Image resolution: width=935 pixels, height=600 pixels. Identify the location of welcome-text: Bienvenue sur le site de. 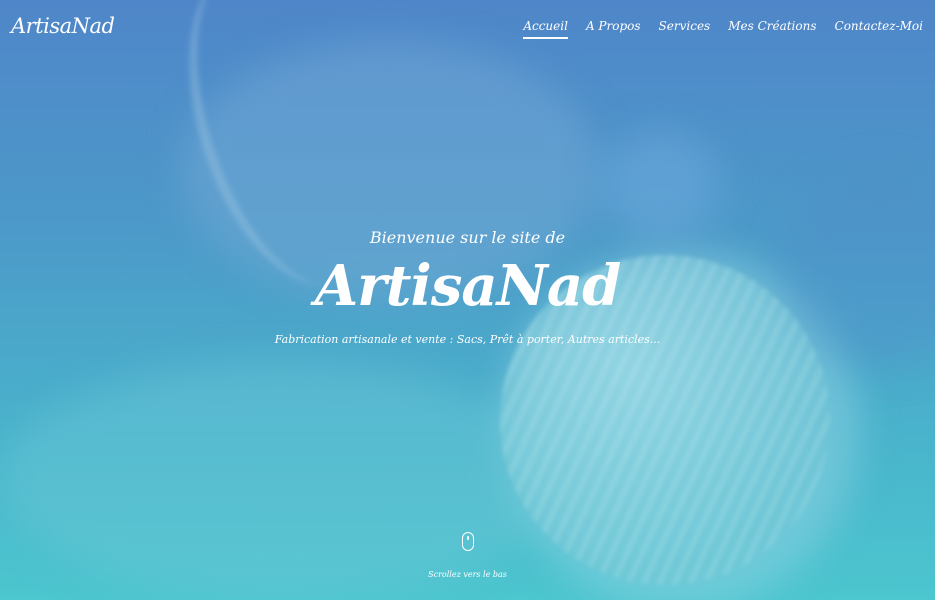
(467, 237).